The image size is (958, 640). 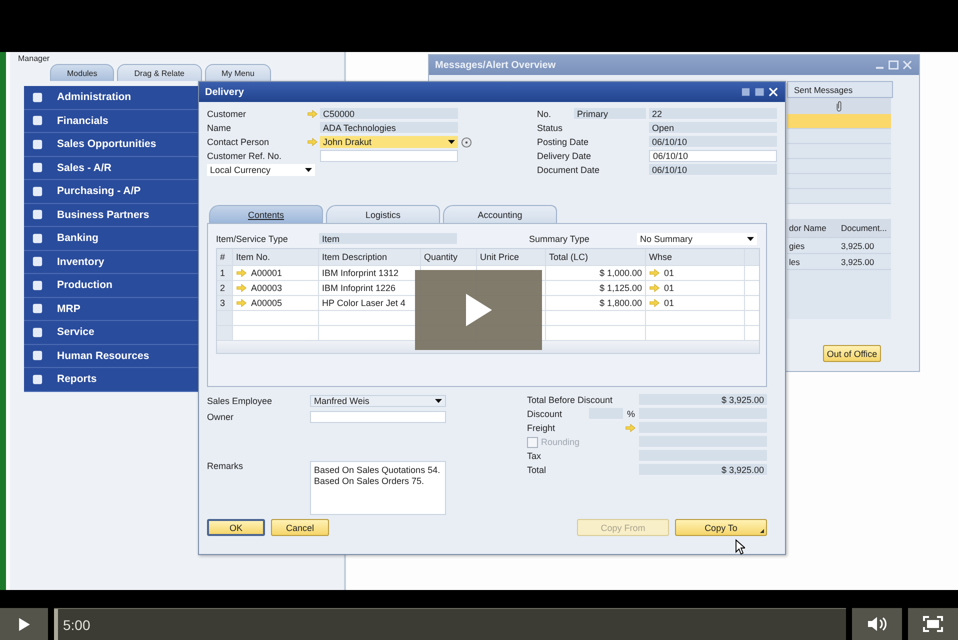 I want to click on play-overlay-button, so click(x=478, y=310).